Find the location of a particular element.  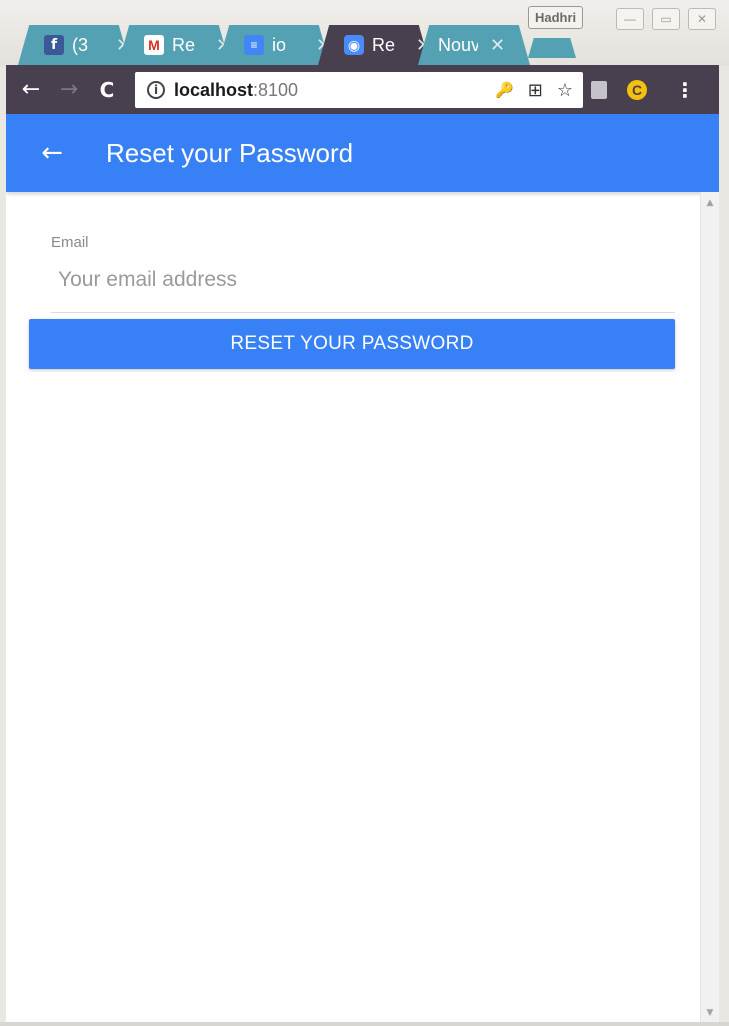

email-field is located at coordinates (363, 280).